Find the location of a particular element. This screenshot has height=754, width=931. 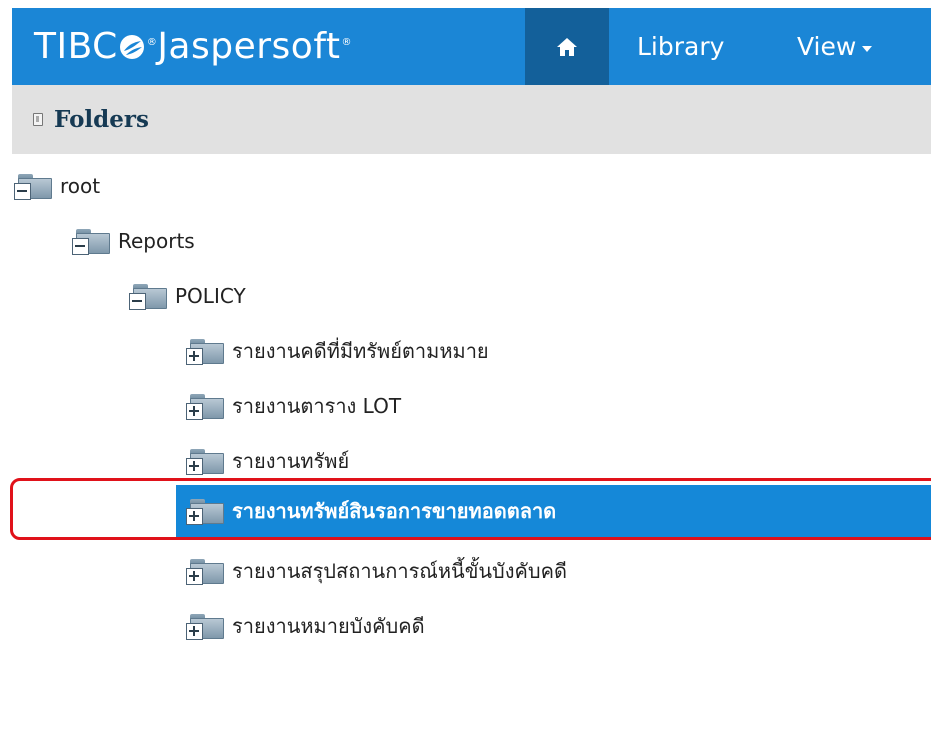

tree-node-label: รายงานหมายบังคับคดี is located at coordinates (328, 626).